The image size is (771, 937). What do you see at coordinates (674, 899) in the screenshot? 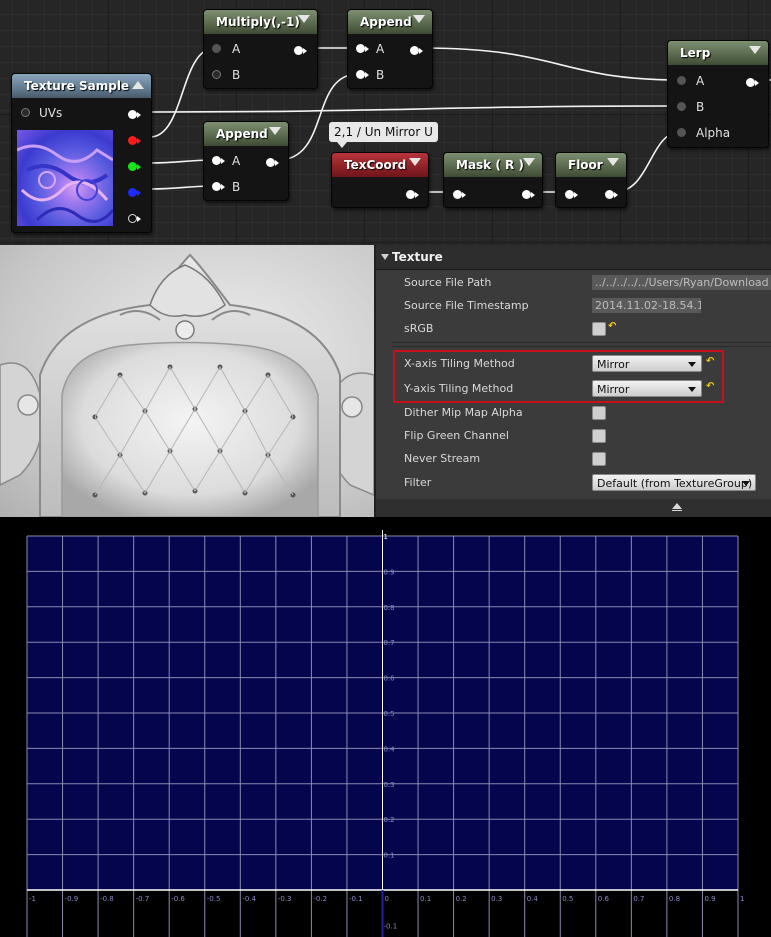
I see `x-tick-label: 0.8` at bounding box center [674, 899].